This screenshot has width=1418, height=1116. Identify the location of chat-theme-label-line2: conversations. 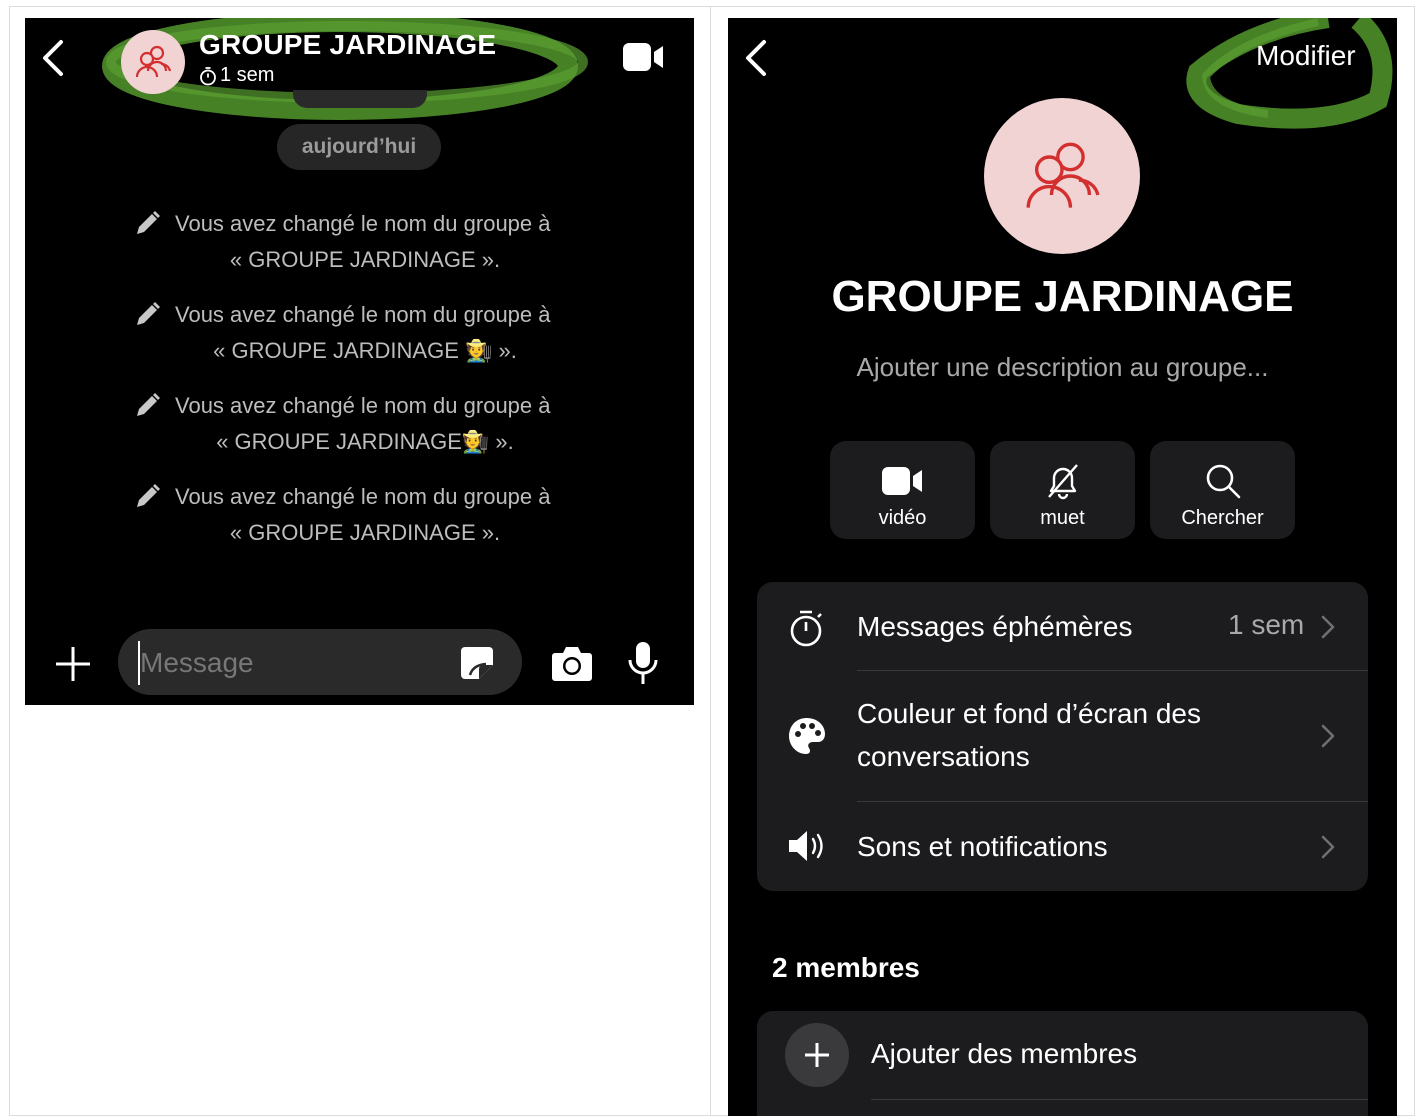
(943, 756).